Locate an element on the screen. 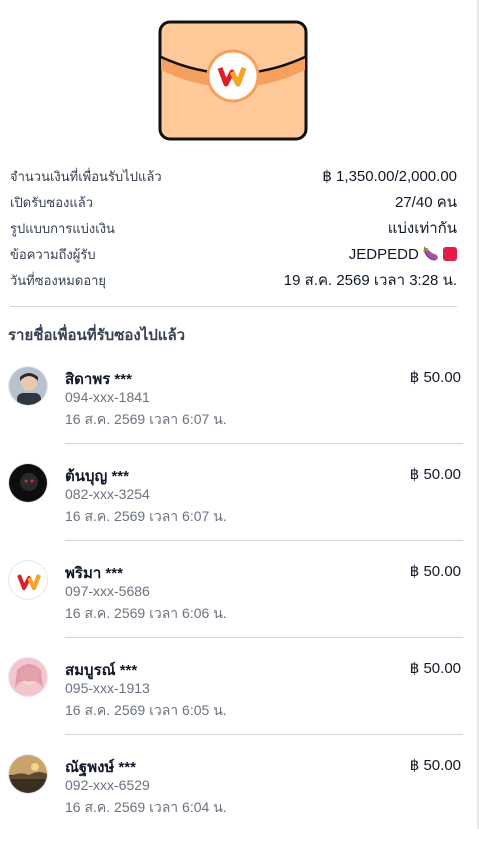  section-divider is located at coordinates (233, 306).